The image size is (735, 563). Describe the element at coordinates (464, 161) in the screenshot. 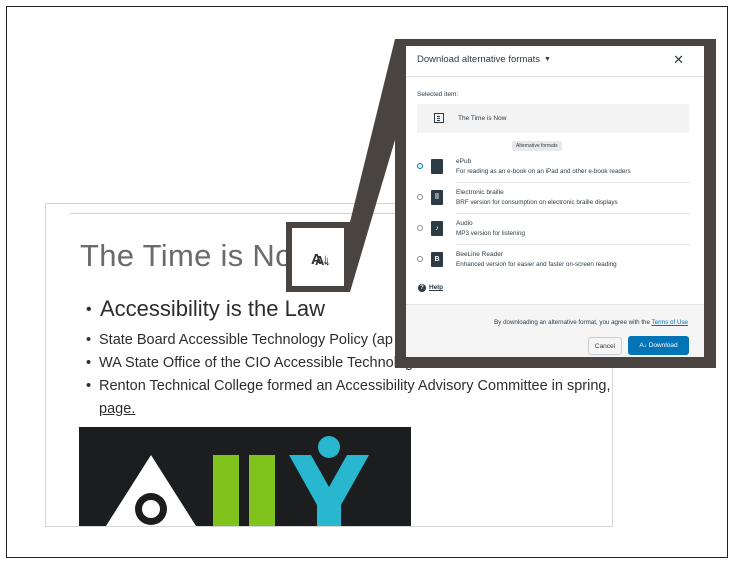

I see `format-name: ePub` at that location.